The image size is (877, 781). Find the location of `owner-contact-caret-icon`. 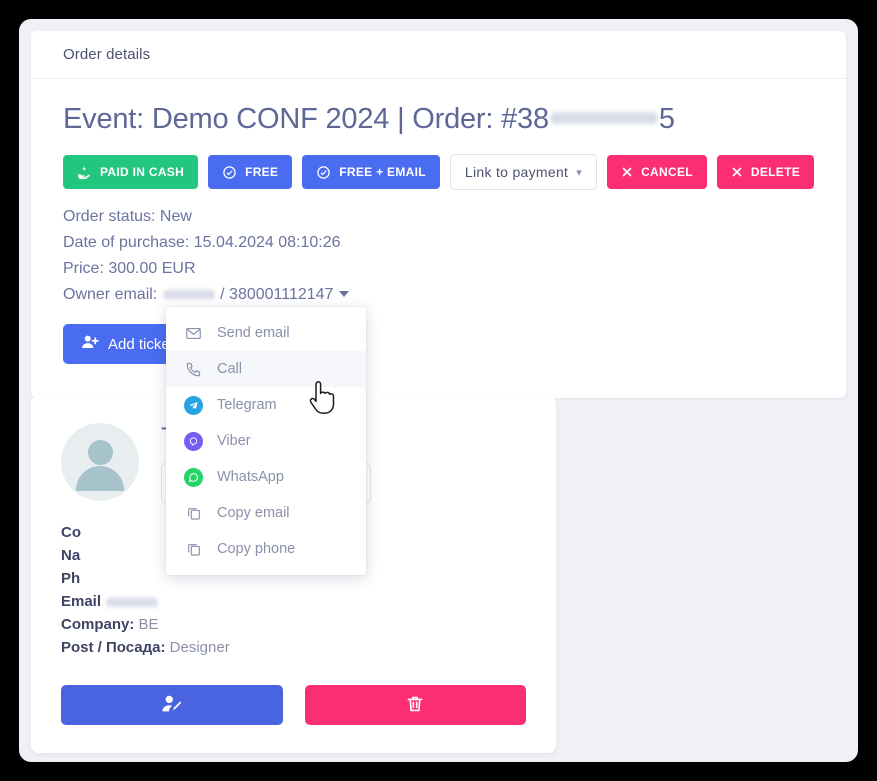

owner-contact-caret-icon is located at coordinates (344, 293).